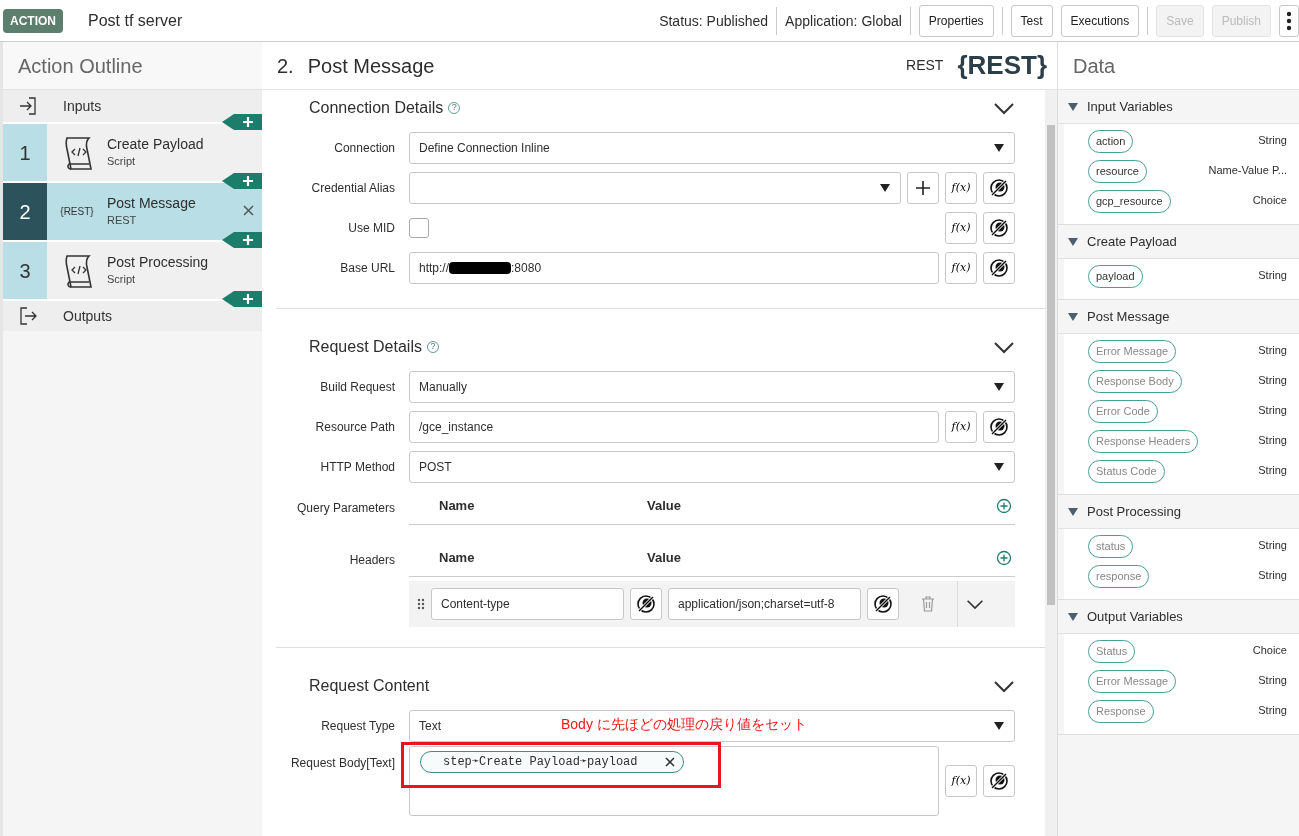  Describe the element at coordinates (674, 268) in the screenshot. I see `input-field: http:// :8080` at that location.